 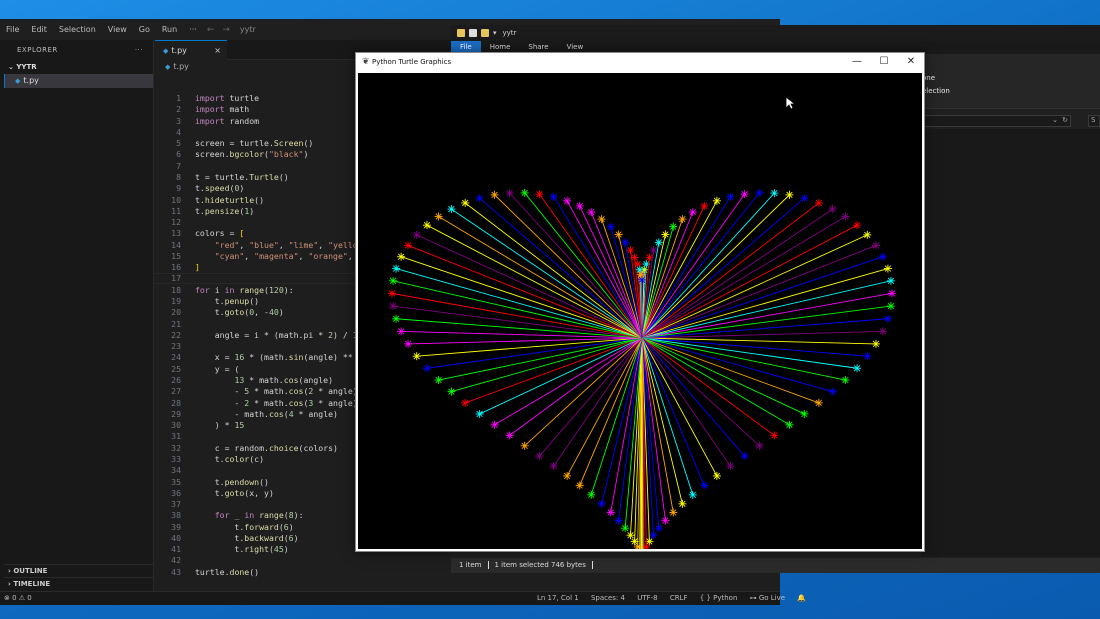 What do you see at coordinates (1094, 121) in the screenshot?
I see `search-box: S` at bounding box center [1094, 121].